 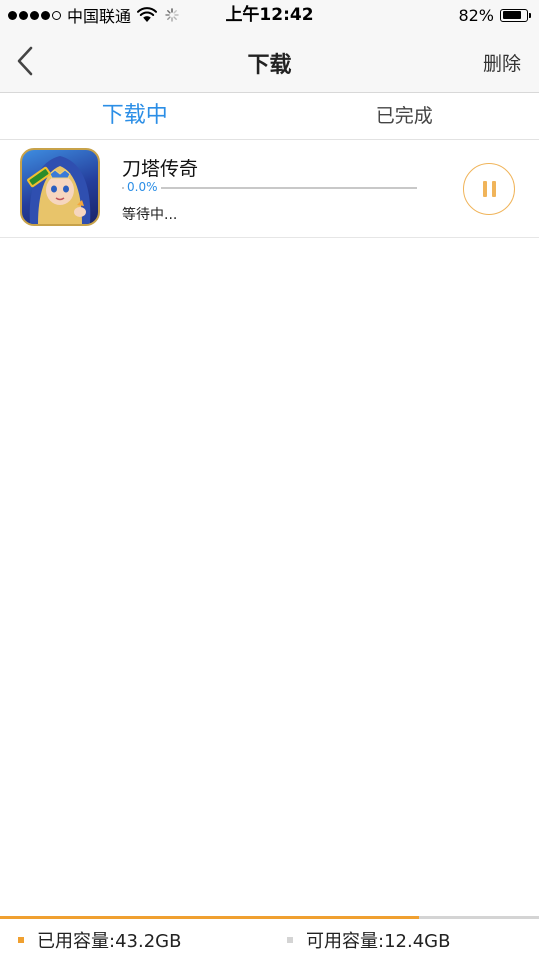 I want to click on storage-legend: 已用容量:43.2GB 可用容量:12.4GB, so click(x=269, y=939).